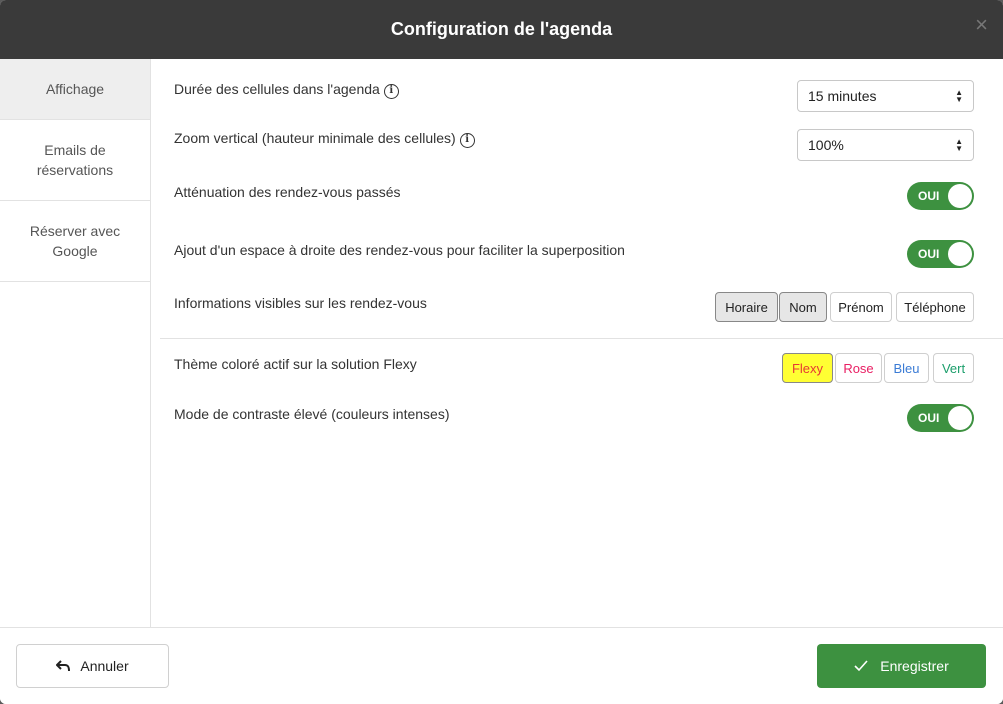 This screenshot has width=1003, height=704. I want to click on vertical-zoom-select: 100% ▲ ▼, so click(885, 145).